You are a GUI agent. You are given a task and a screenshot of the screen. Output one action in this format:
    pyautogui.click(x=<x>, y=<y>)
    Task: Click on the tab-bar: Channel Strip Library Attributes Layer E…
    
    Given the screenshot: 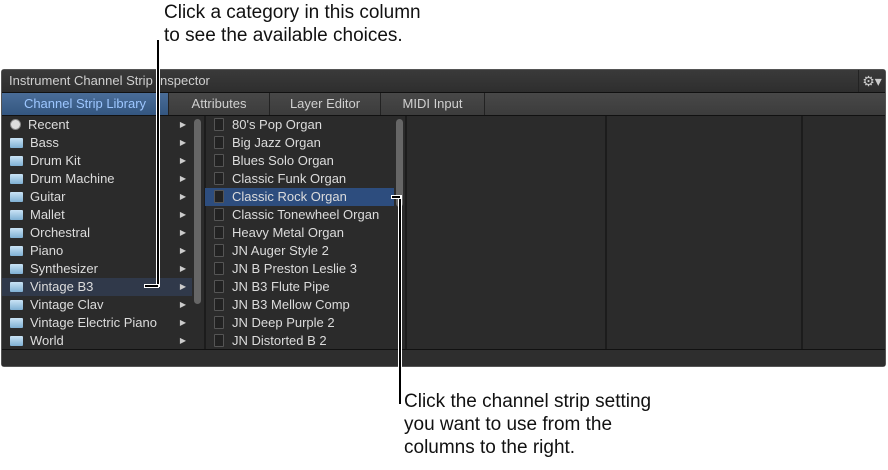 What is the action you would take?
    pyautogui.click(x=443, y=104)
    